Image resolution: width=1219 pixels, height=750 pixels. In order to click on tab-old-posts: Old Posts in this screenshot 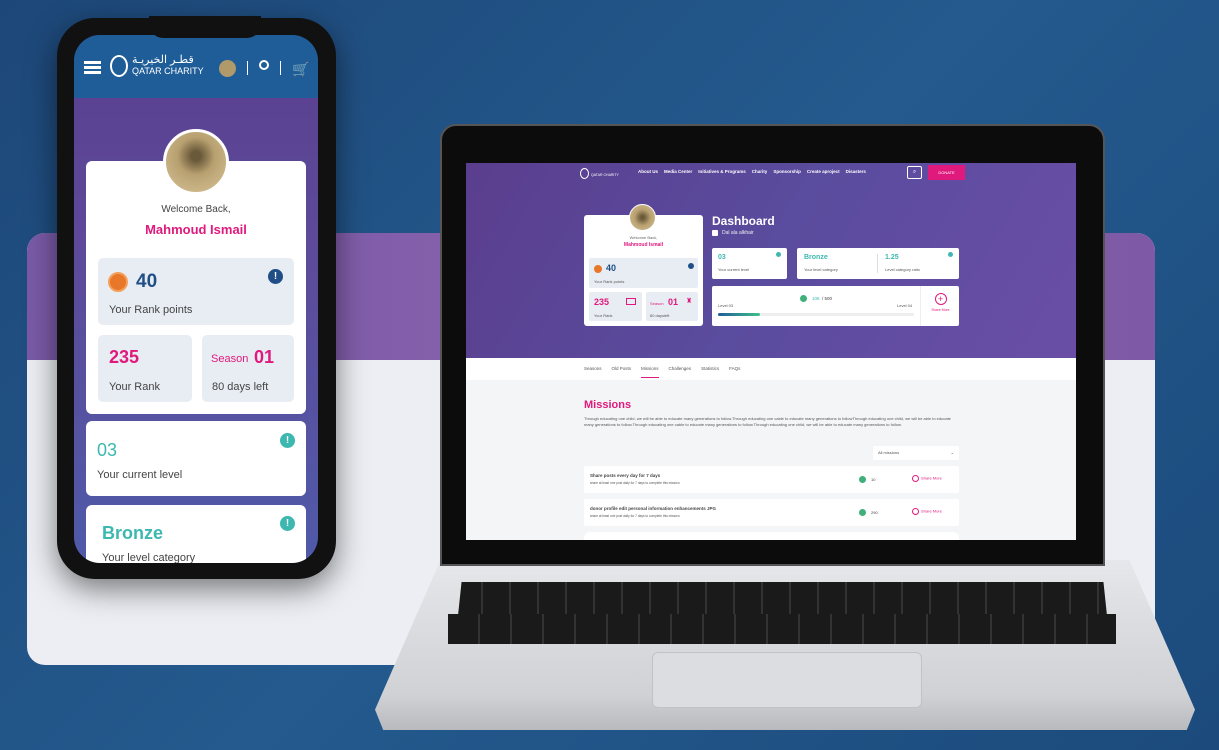, I will do `click(622, 372)`.